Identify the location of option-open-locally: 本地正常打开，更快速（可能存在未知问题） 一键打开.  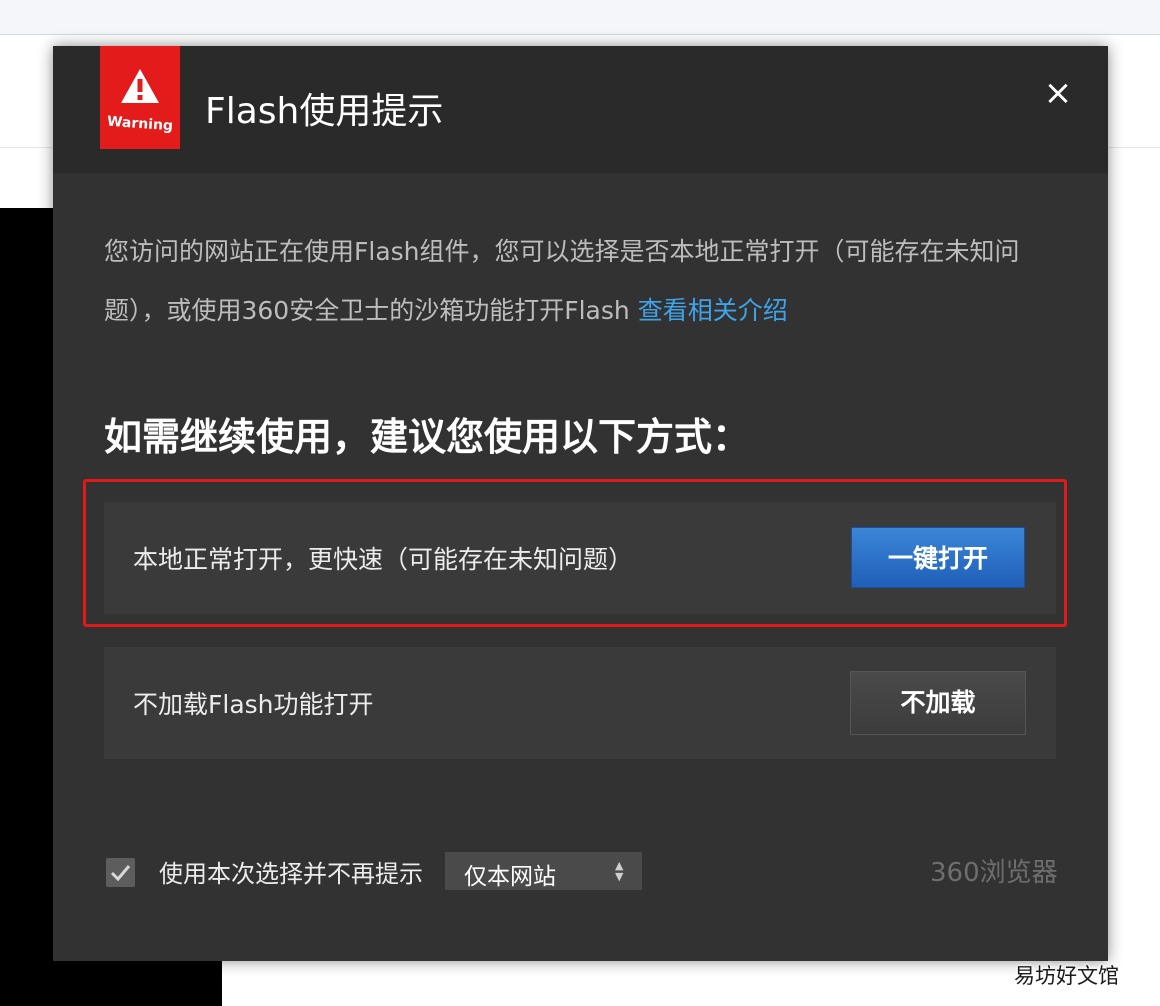
(580, 558).